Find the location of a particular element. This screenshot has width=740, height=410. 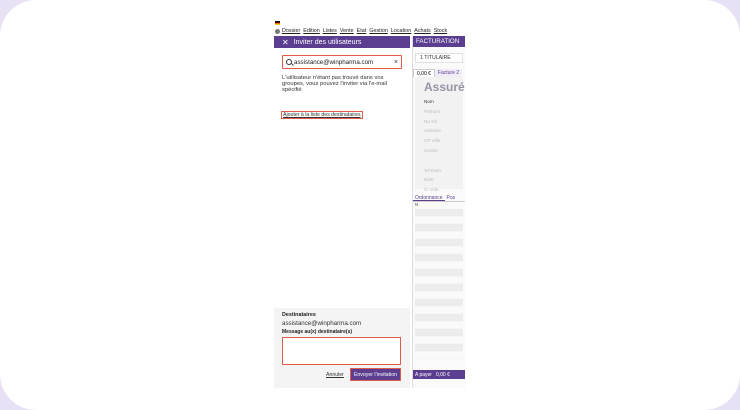

search-value: assistance@winpharma.com is located at coordinates (344, 62).